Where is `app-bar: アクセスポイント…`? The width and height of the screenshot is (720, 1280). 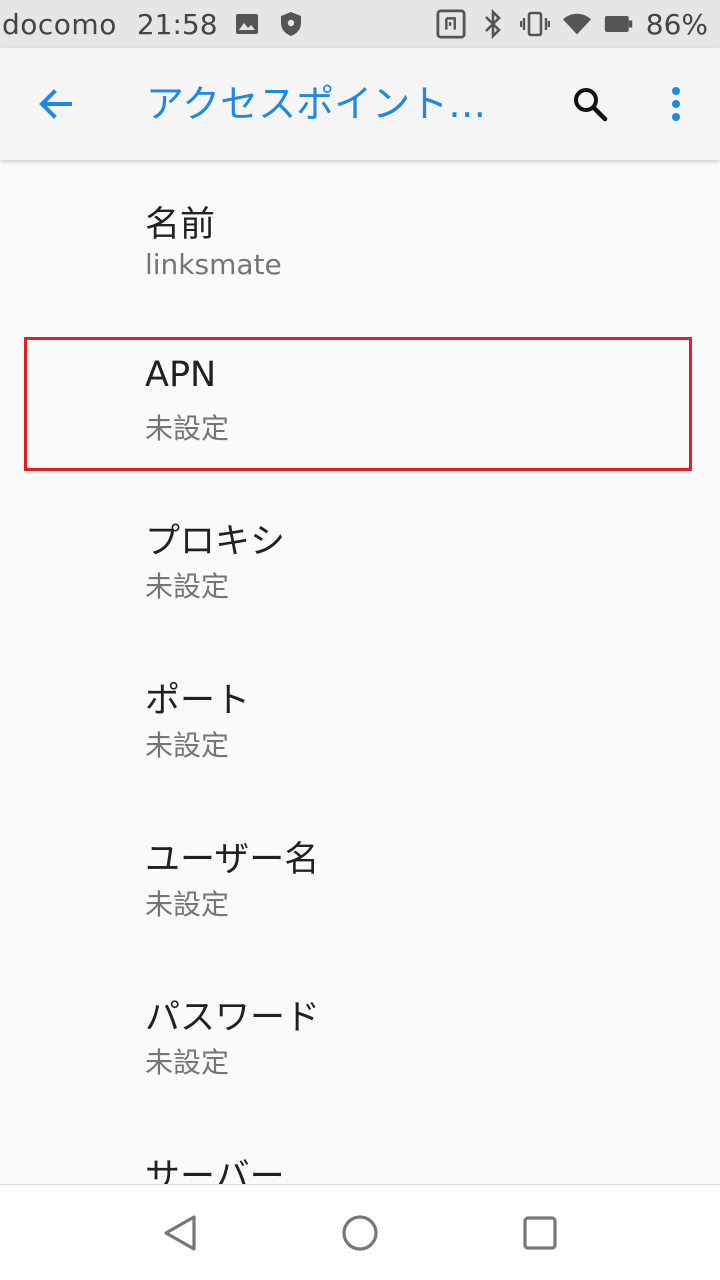 app-bar: アクセスポイント… is located at coordinates (360, 104).